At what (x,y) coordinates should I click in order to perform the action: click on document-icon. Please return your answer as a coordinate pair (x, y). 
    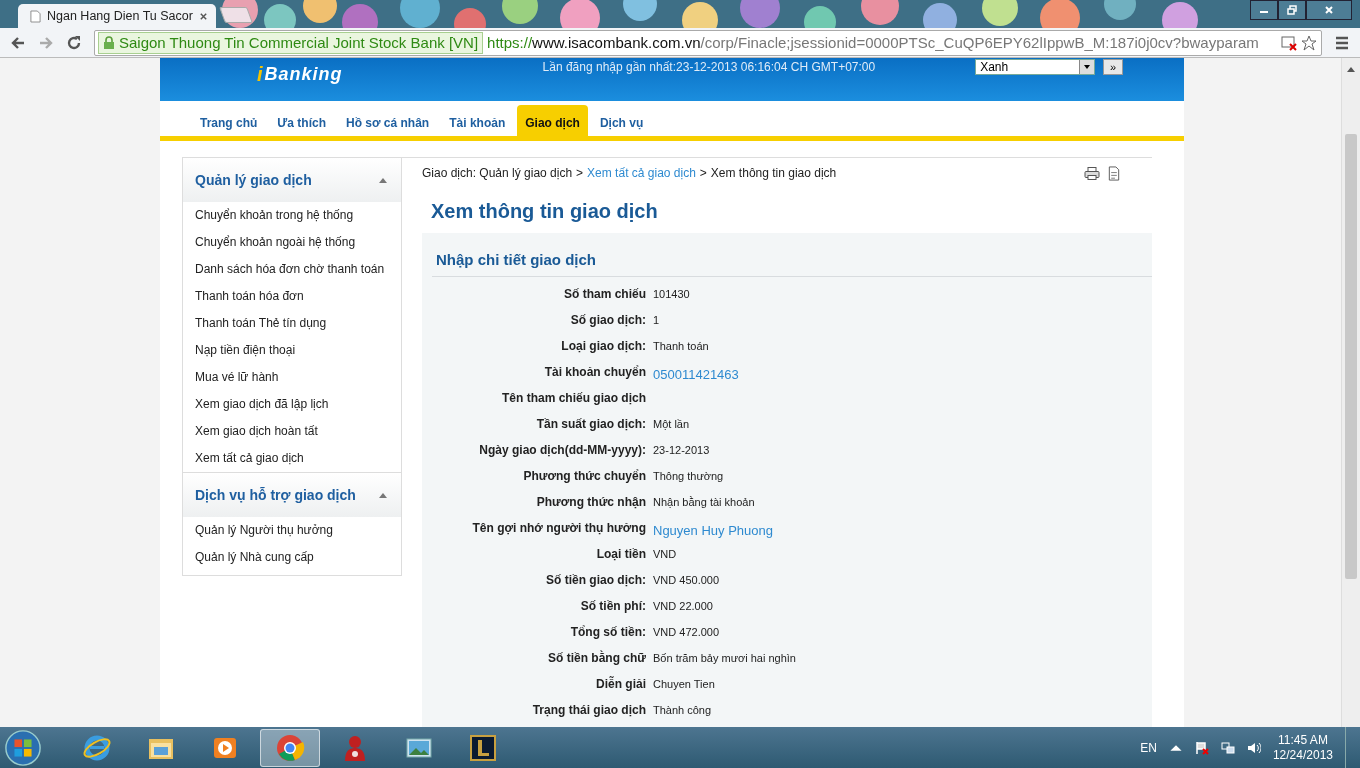
    Looking at the image, I should click on (1114, 173).